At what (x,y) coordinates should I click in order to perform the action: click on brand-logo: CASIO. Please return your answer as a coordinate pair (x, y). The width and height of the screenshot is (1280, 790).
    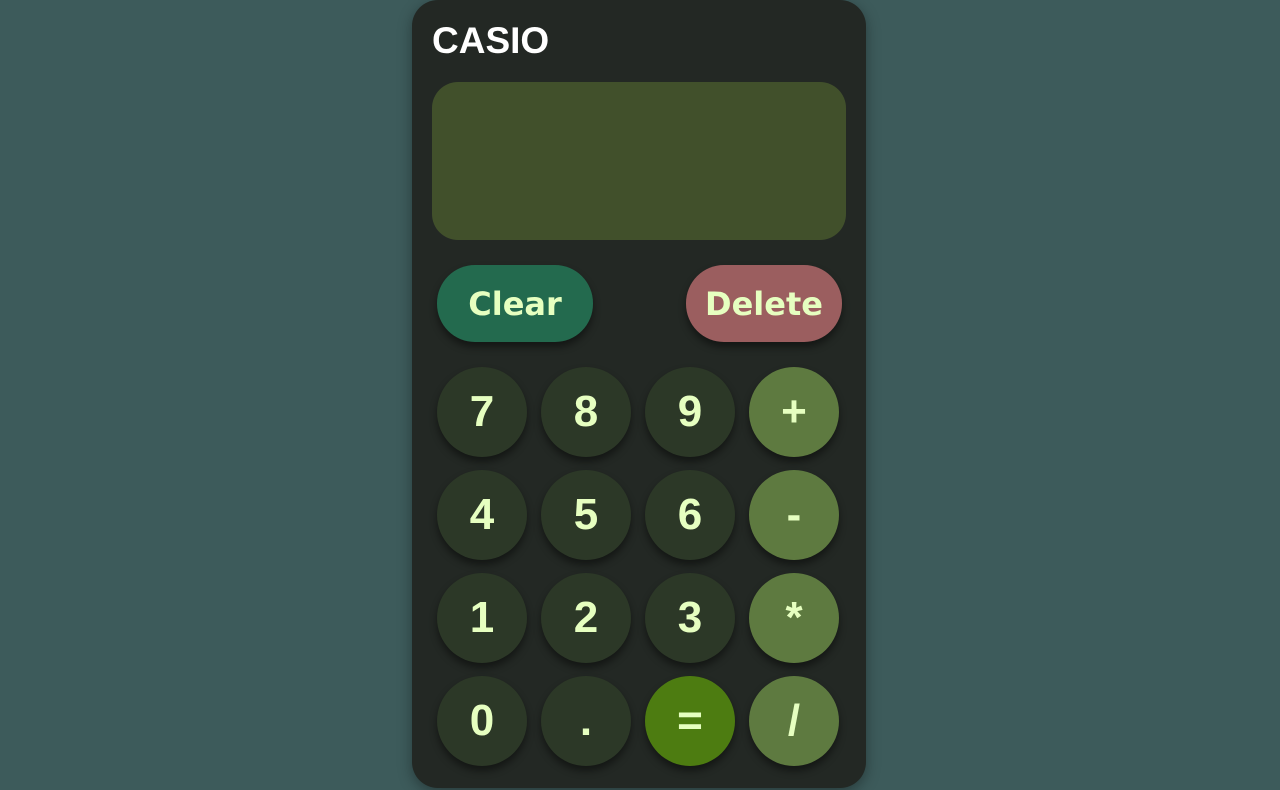
    Looking at the image, I should click on (491, 40).